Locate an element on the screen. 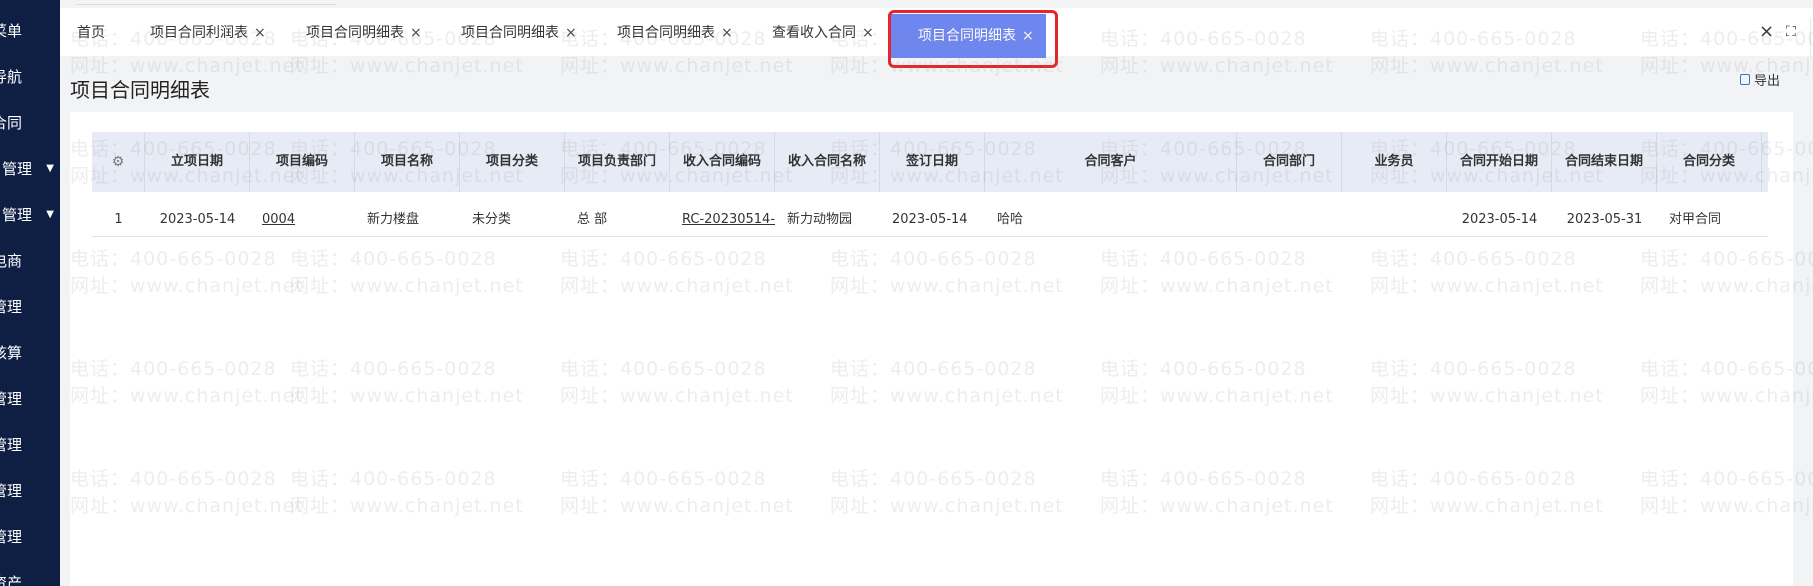 The width and height of the screenshot is (1813, 586). cell-start-date: 2023-05-14 is located at coordinates (197, 219).